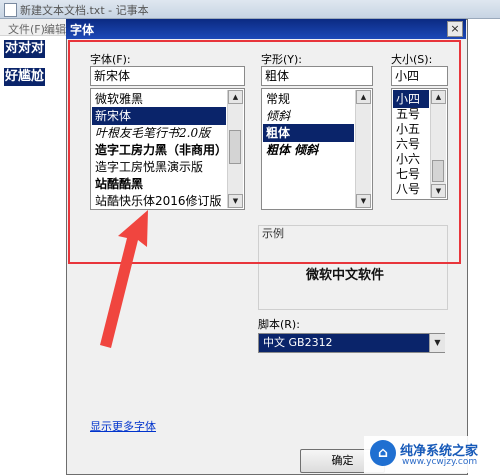  Describe the element at coordinates (383, 453) in the screenshot. I see `house-logo-icon: ⌂` at that location.